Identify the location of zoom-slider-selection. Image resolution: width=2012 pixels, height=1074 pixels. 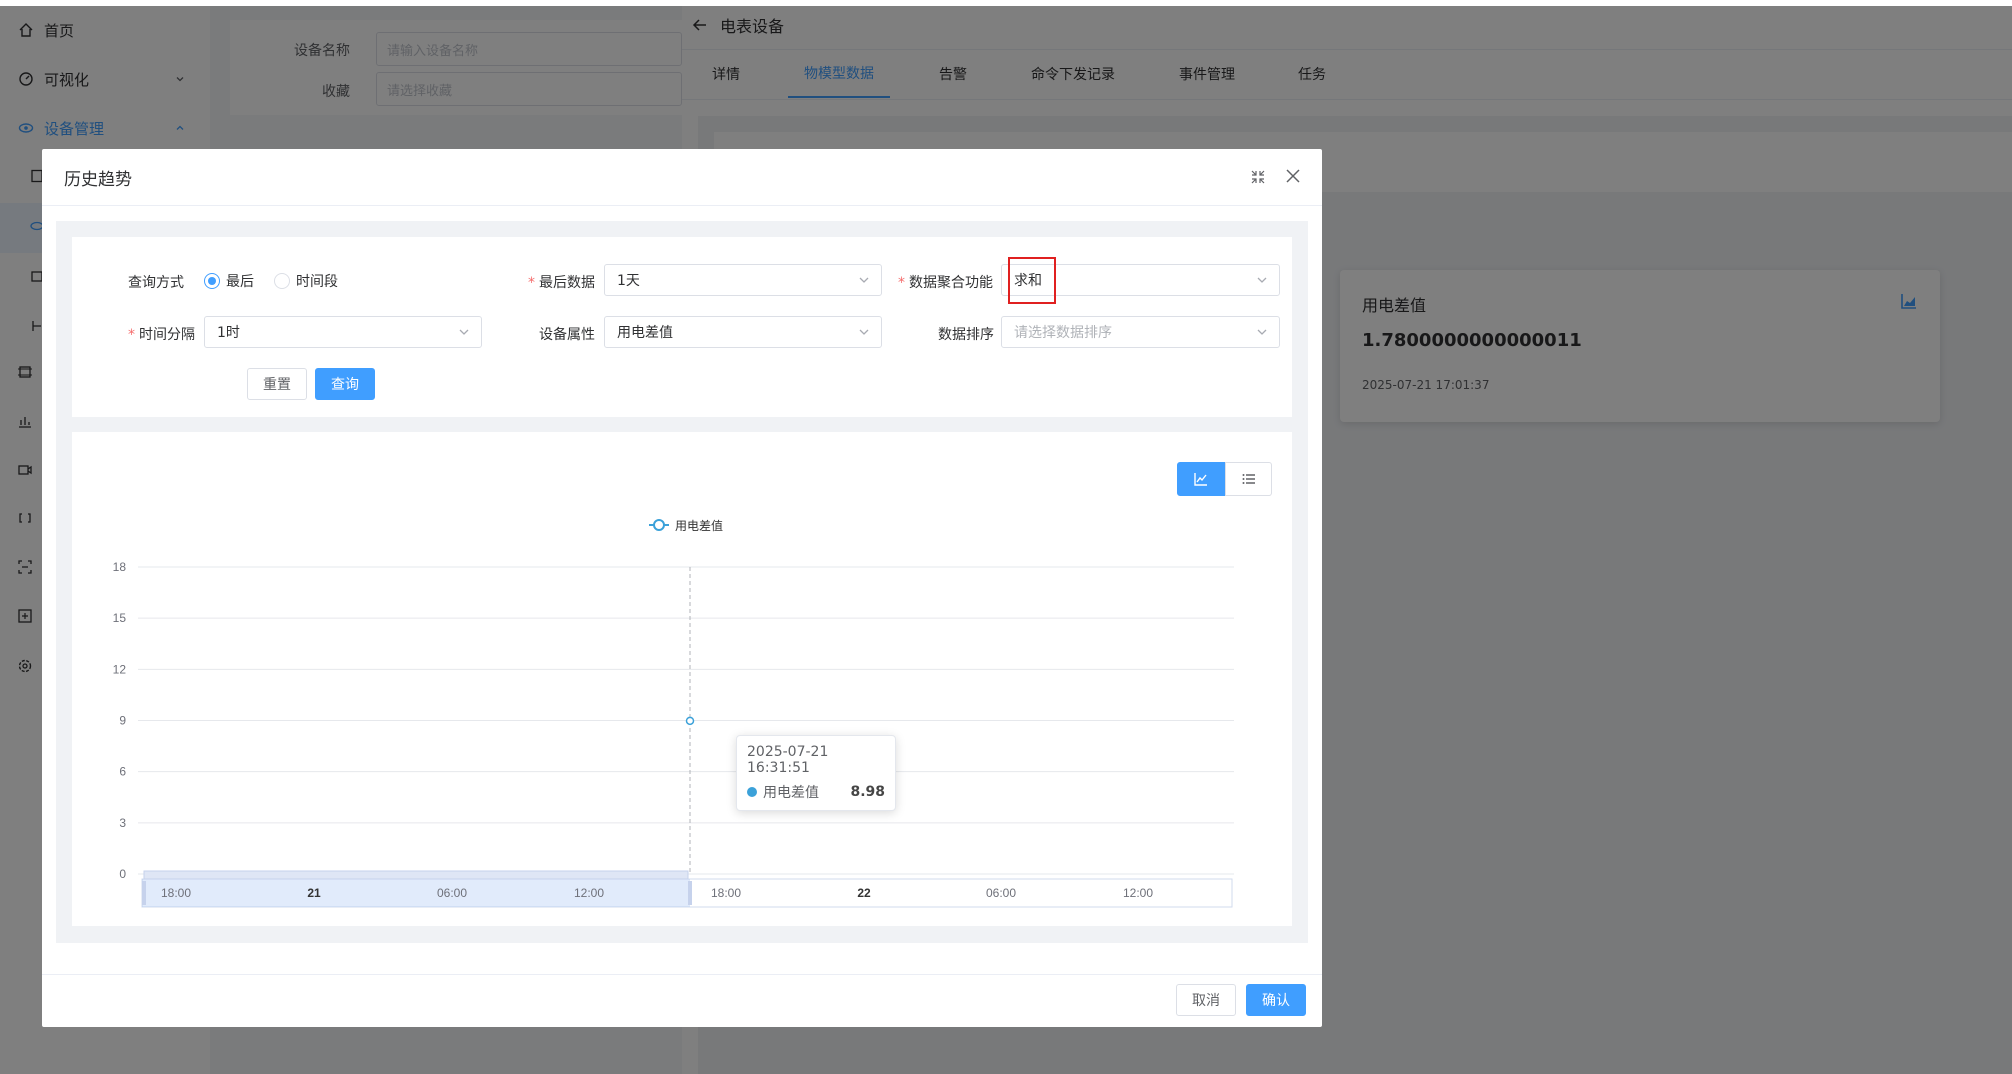
(416, 893).